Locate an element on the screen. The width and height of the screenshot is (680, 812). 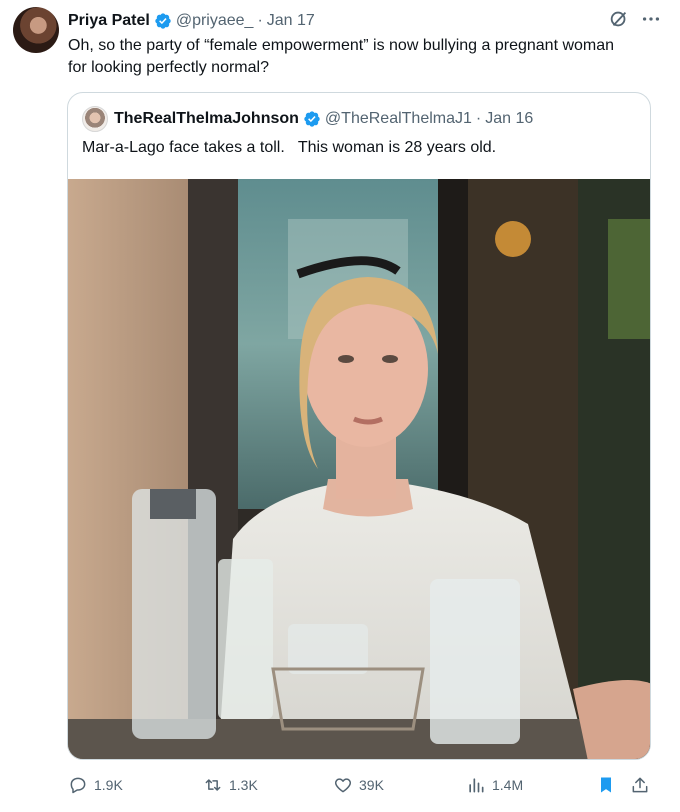
repost-count: 1.3K is located at coordinates (243, 785).